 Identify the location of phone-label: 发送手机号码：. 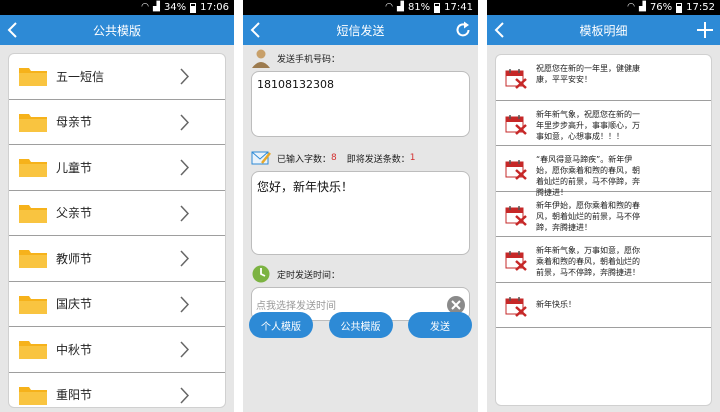
(309, 59).